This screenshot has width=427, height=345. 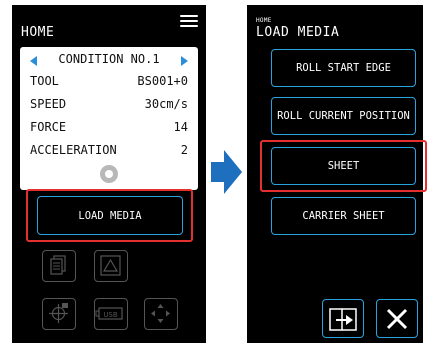 What do you see at coordinates (48, 127) in the screenshot?
I see `force-label: FORCE` at bounding box center [48, 127].